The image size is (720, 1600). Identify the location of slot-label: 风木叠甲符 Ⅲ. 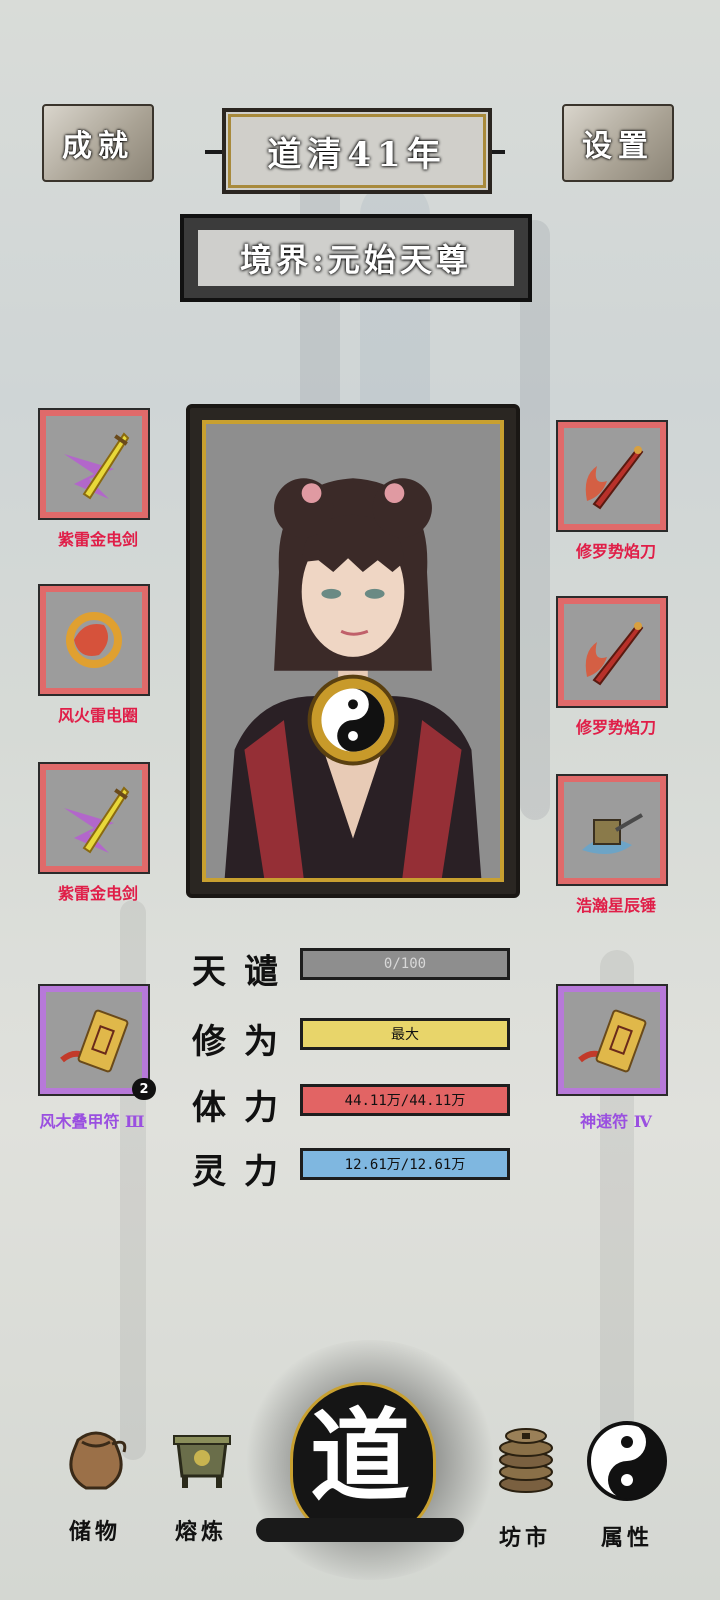
(92, 1121).